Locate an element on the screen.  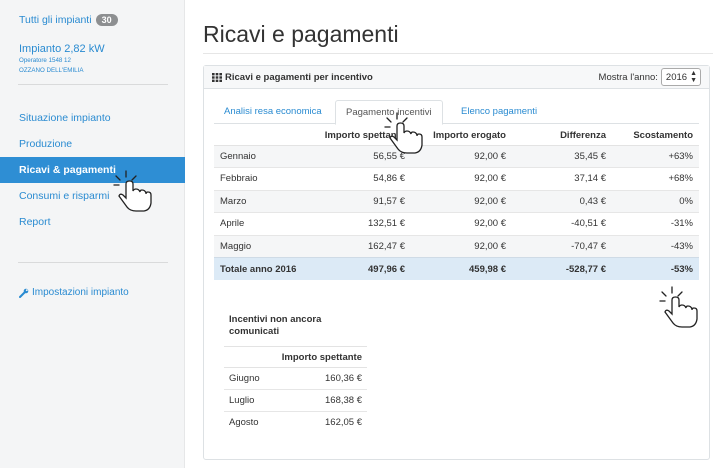
title-divider is located at coordinates (458, 53).